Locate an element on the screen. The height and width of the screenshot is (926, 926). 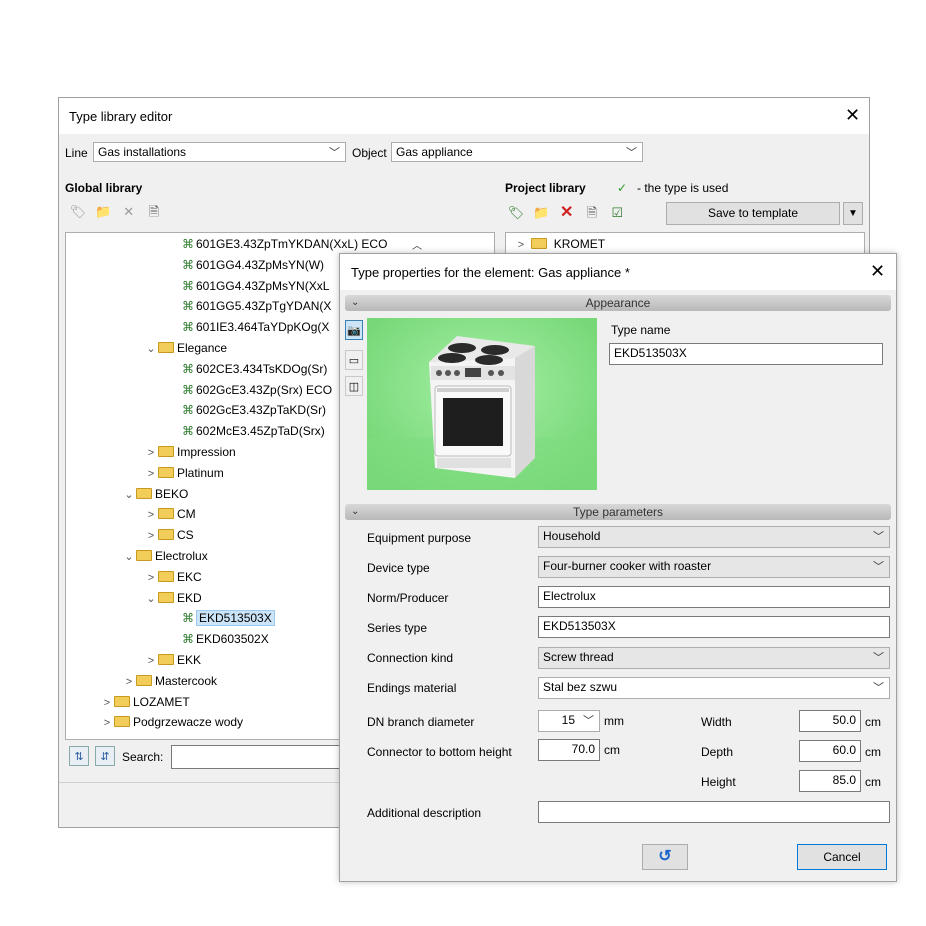
cancel-button-label: Cancel is located at coordinates (842, 857).